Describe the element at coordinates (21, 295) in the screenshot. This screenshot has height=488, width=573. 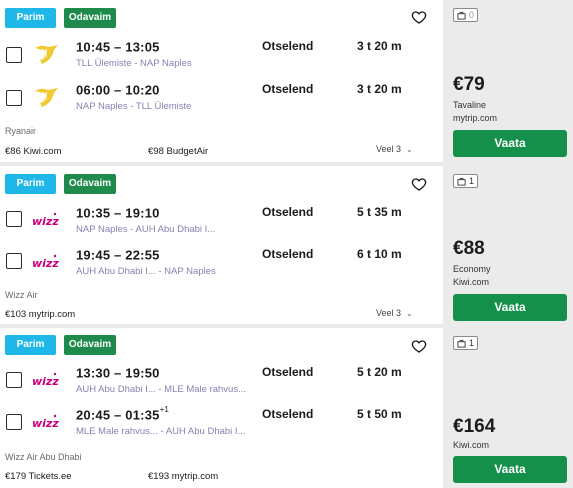
I see `airline-name: Wizz Air` at that location.